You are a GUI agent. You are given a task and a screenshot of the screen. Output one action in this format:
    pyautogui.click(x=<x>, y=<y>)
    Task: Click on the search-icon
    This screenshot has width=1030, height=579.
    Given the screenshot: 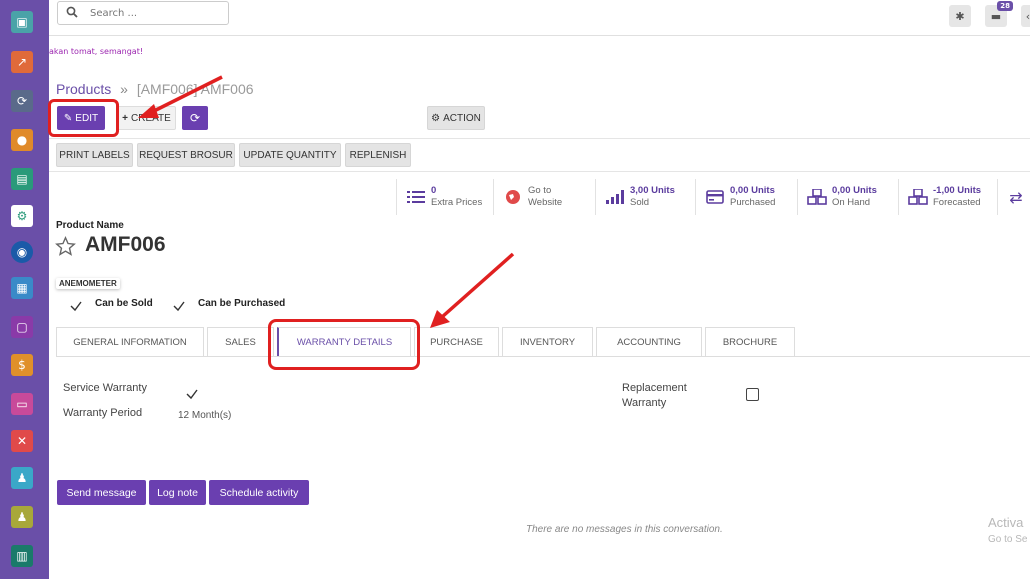 What is the action you would take?
    pyautogui.click(x=72, y=12)
    